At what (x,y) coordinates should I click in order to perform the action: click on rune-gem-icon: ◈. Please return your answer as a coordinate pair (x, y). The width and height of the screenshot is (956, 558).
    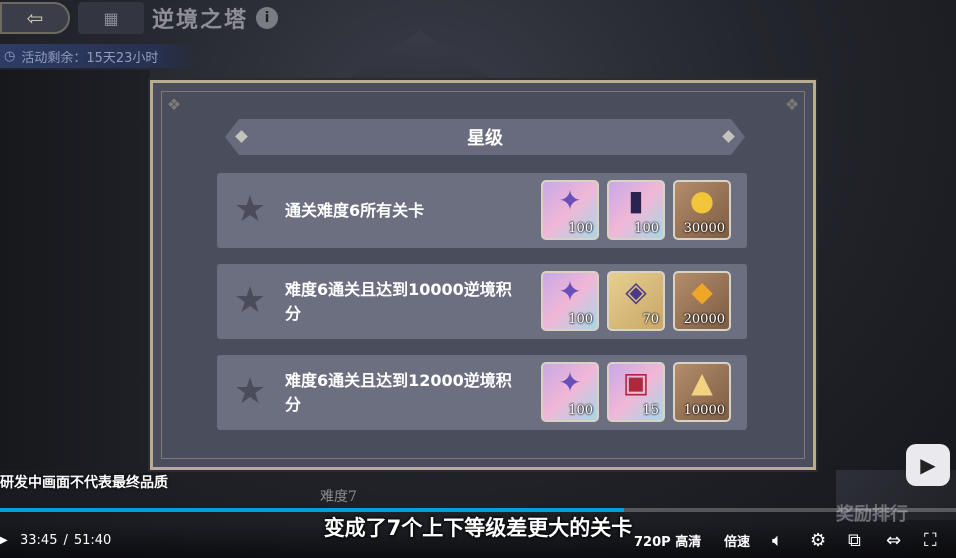
    Looking at the image, I should click on (636, 291).